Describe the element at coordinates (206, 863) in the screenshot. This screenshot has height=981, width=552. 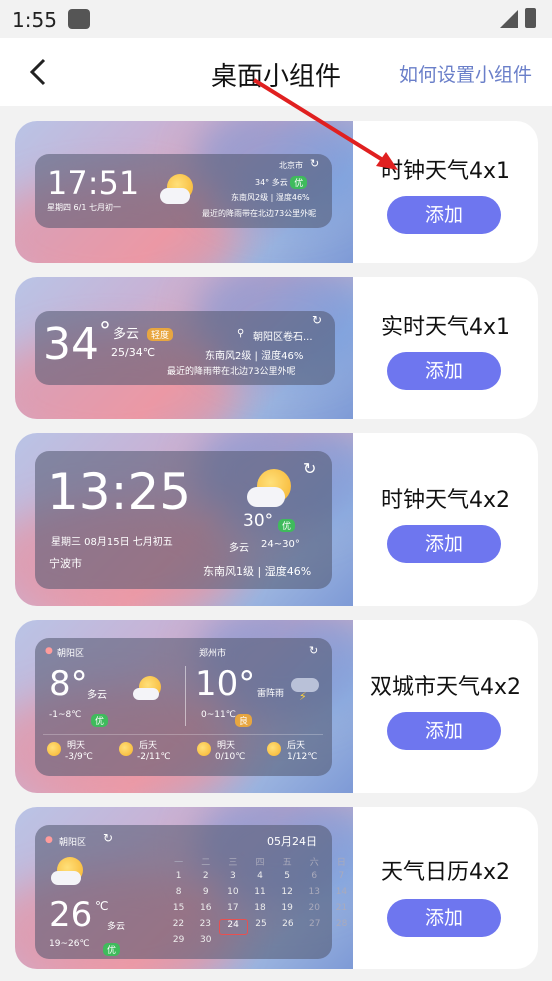
I see `weekday-label: 二` at that location.